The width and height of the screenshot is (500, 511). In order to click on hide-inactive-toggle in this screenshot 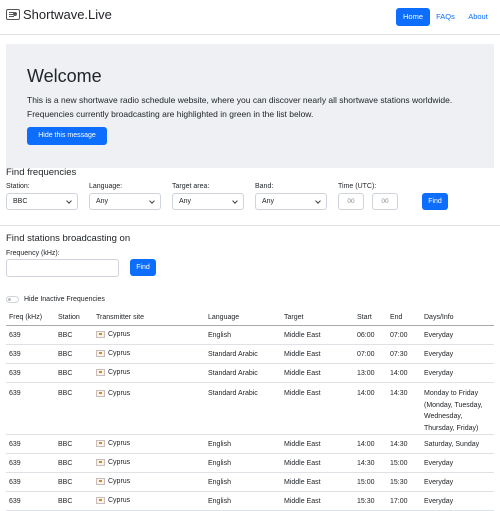, I will do `click(12, 299)`.